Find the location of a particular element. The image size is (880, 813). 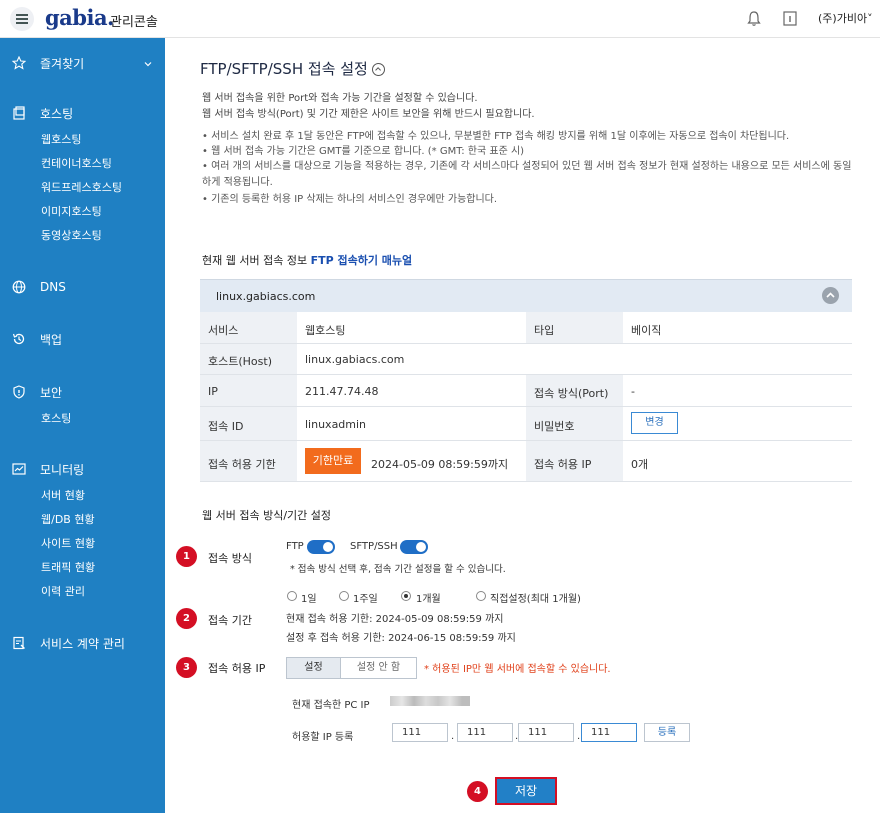

sidebar-item-security: 보안 is located at coordinates (37, 392).